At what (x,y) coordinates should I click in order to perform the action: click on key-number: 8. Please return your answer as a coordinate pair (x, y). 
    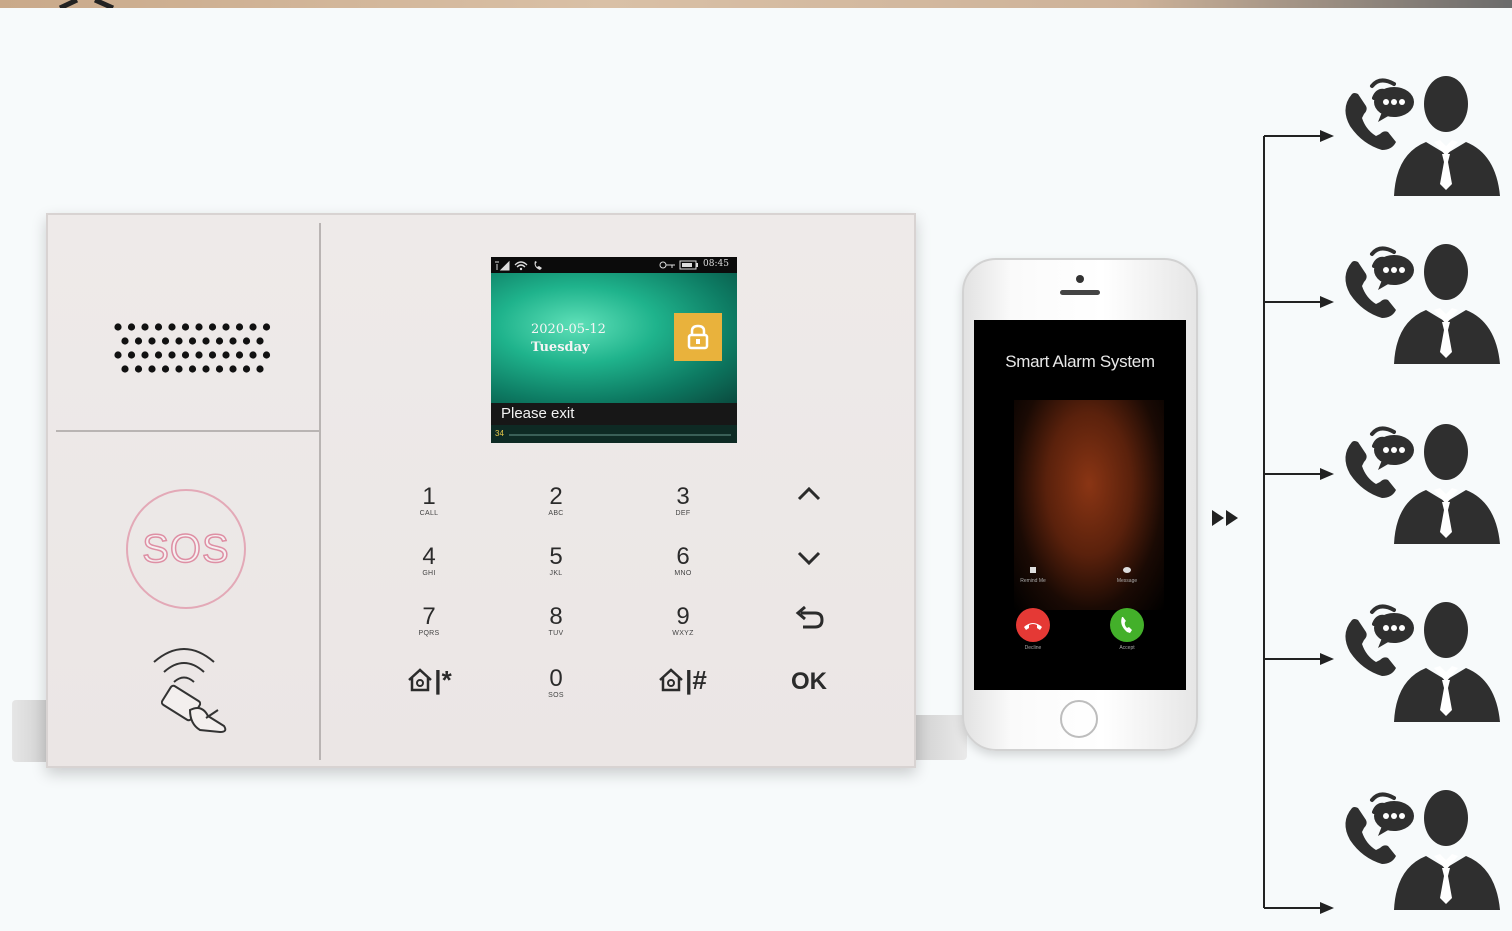
    Looking at the image, I should click on (556, 616).